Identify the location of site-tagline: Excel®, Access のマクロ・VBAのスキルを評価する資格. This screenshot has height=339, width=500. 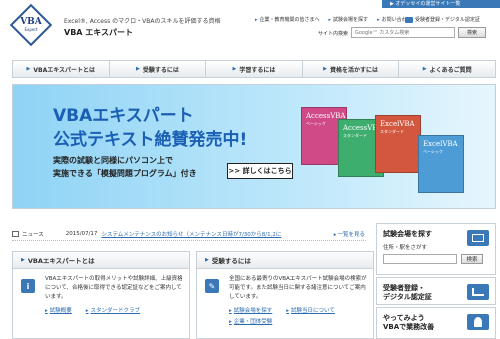
(142, 21).